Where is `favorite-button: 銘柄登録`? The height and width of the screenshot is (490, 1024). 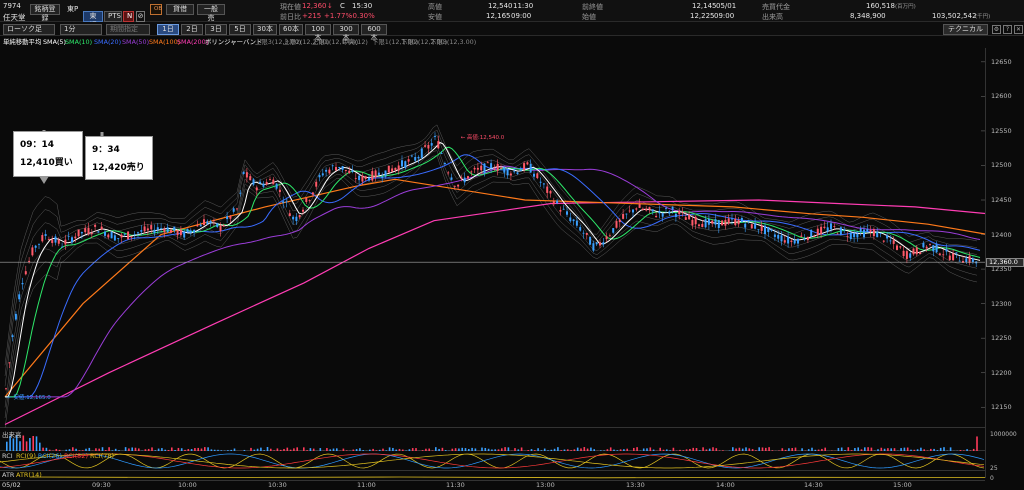 favorite-button: 銘柄登録 is located at coordinates (45, 13).